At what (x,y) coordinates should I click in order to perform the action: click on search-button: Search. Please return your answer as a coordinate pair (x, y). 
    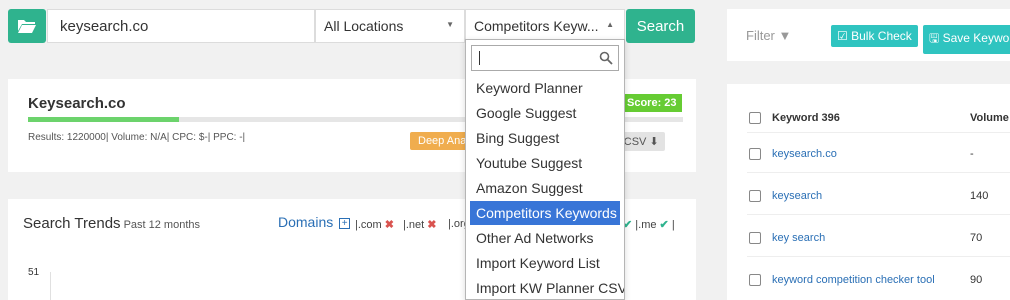
    Looking at the image, I should click on (660, 26).